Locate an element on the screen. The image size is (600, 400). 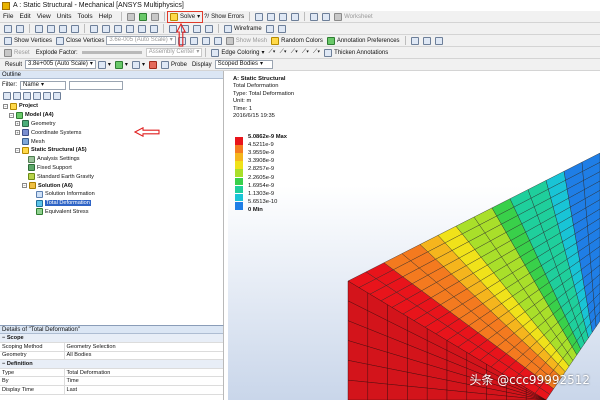
clear-button is located at coordinates (155, 17).